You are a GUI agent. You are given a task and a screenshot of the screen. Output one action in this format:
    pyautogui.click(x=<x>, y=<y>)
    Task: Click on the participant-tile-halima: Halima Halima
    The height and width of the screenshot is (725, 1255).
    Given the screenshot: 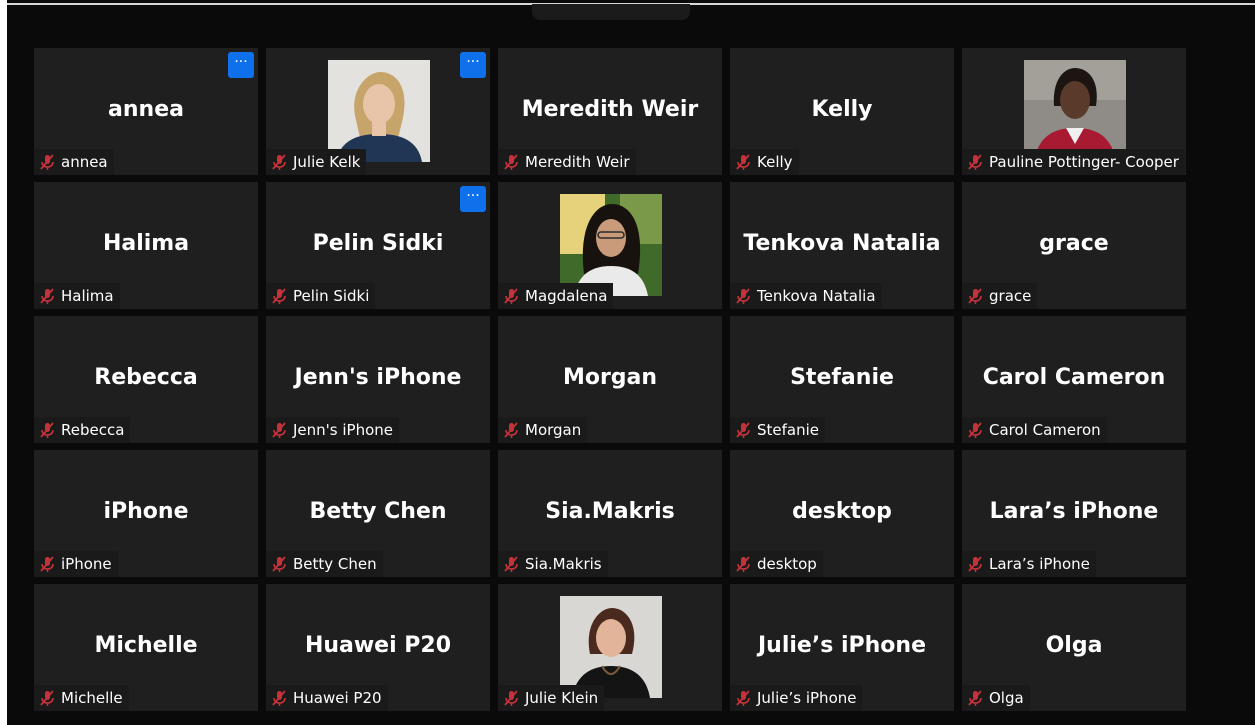 What is the action you would take?
    pyautogui.click(x=146, y=245)
    